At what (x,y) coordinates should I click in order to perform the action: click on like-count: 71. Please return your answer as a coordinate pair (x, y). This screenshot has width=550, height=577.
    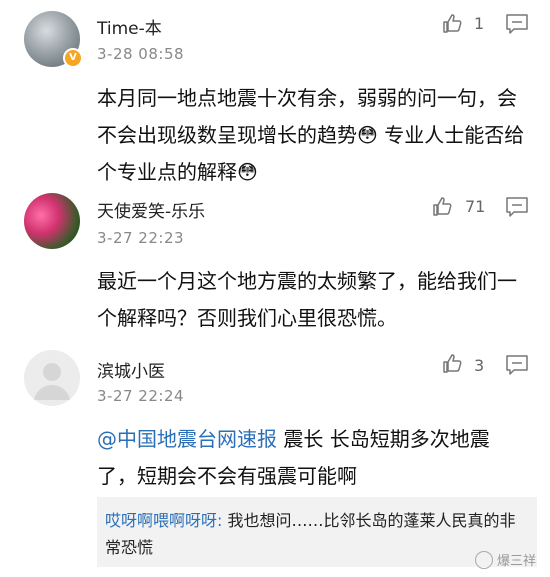
    Looking at the image, I should click on (475, 206).